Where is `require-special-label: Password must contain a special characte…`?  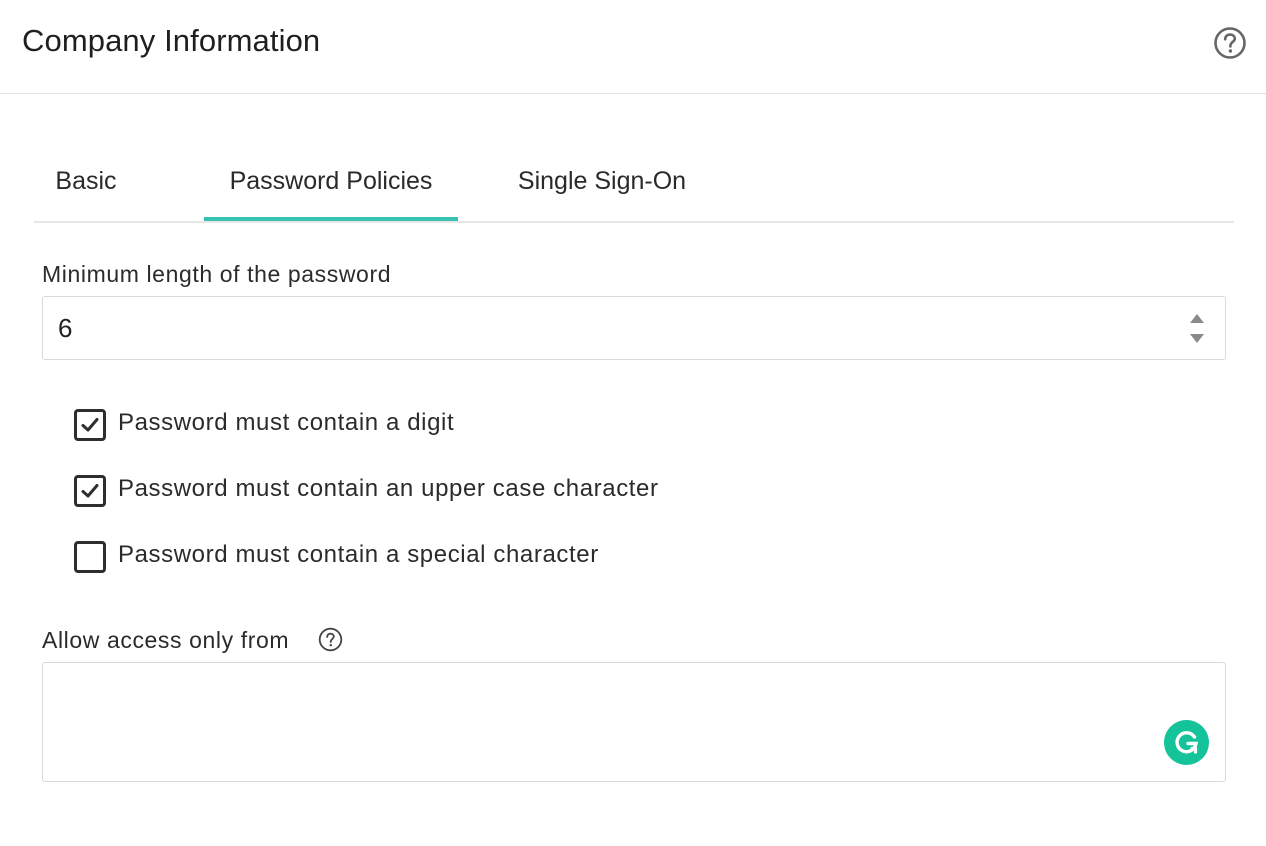 require-special-label: Password must contain a special characte… is located at coordinates (358, 554).